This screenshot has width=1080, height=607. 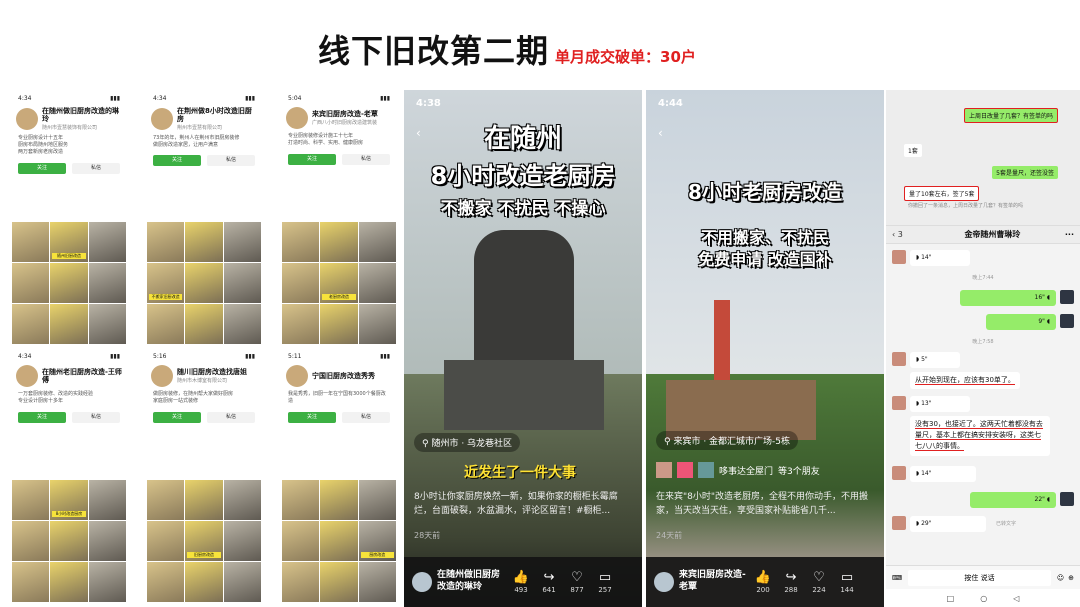 I want to click on voice-message: ◗ 13", so click(x=940, y=404).